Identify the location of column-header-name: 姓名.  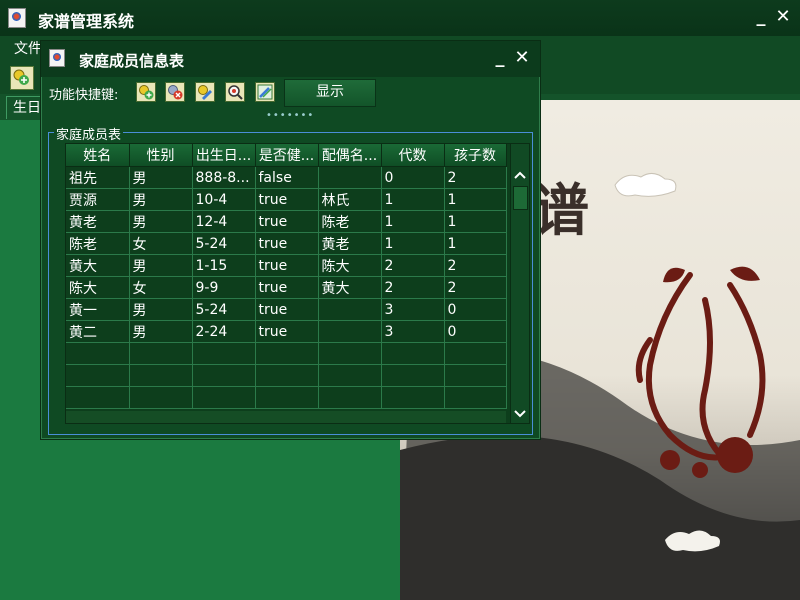
(98, 155).